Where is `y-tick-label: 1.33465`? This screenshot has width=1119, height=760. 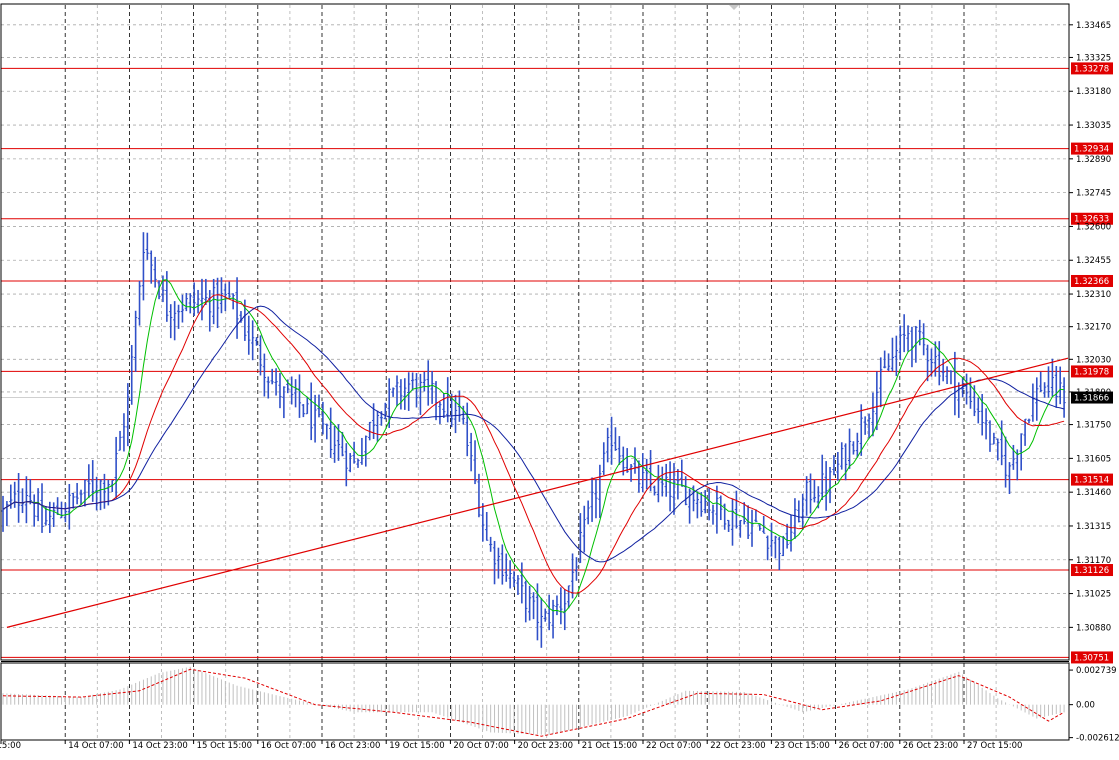 y-tick-label: 1.33465 is located at coordinates (1093, 26).